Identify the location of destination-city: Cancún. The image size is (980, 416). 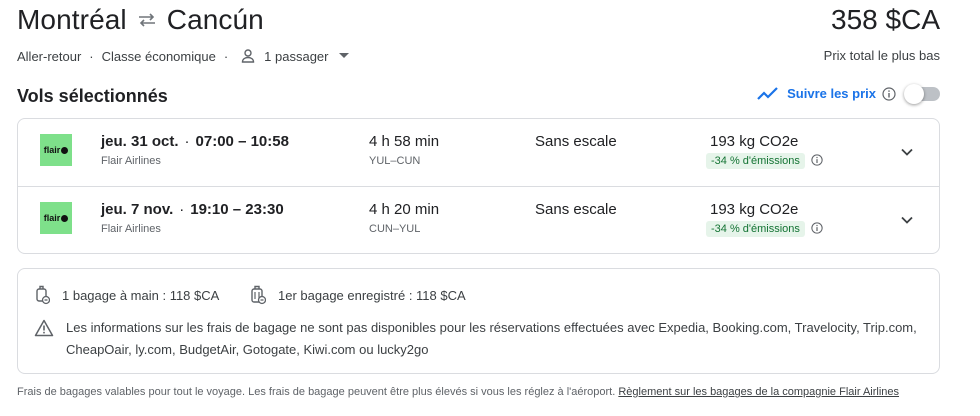
(215, 19).